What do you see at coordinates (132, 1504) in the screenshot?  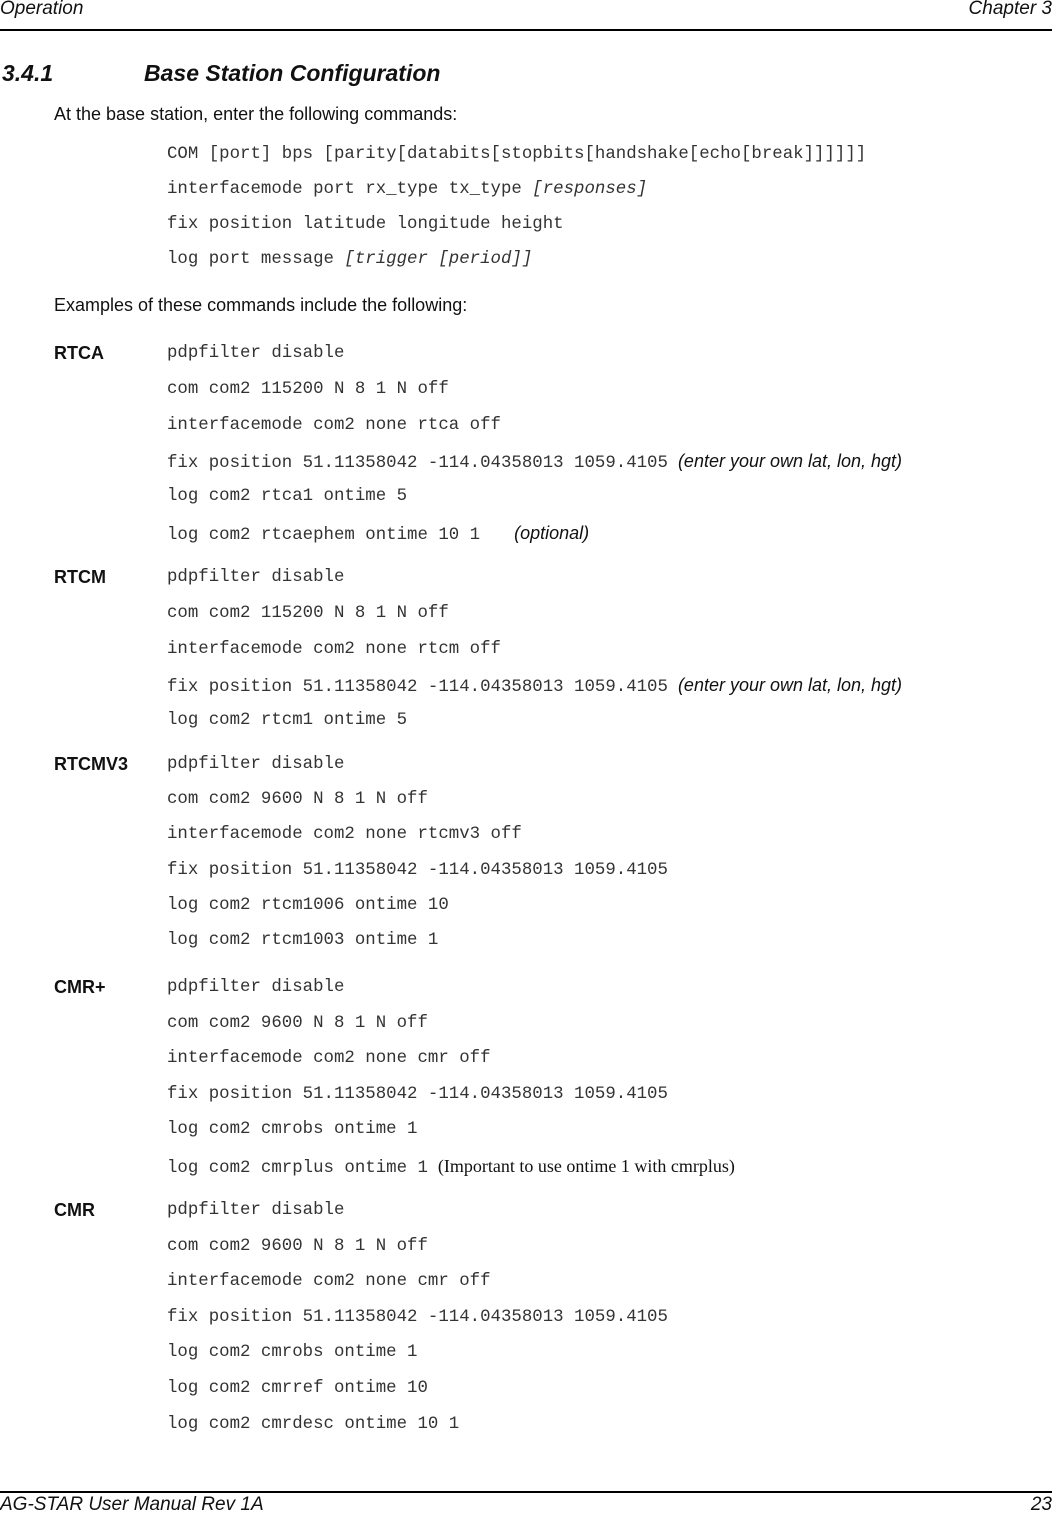 I see `footer-manual-title: AG-STAR User Manual Rev 1A` at bounding box center [132, 1504].